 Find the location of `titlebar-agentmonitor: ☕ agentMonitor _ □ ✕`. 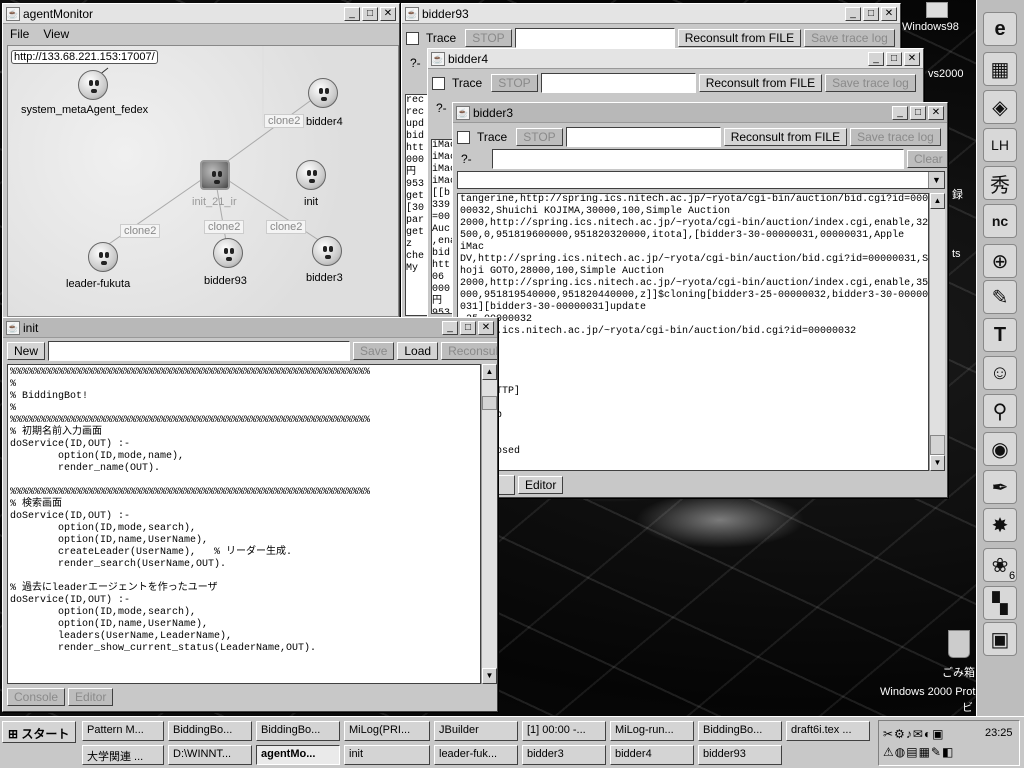

titlebar-agentmonitor: ☕ agentMonitor _ □ ✕ is located at coordinates (201, 14).